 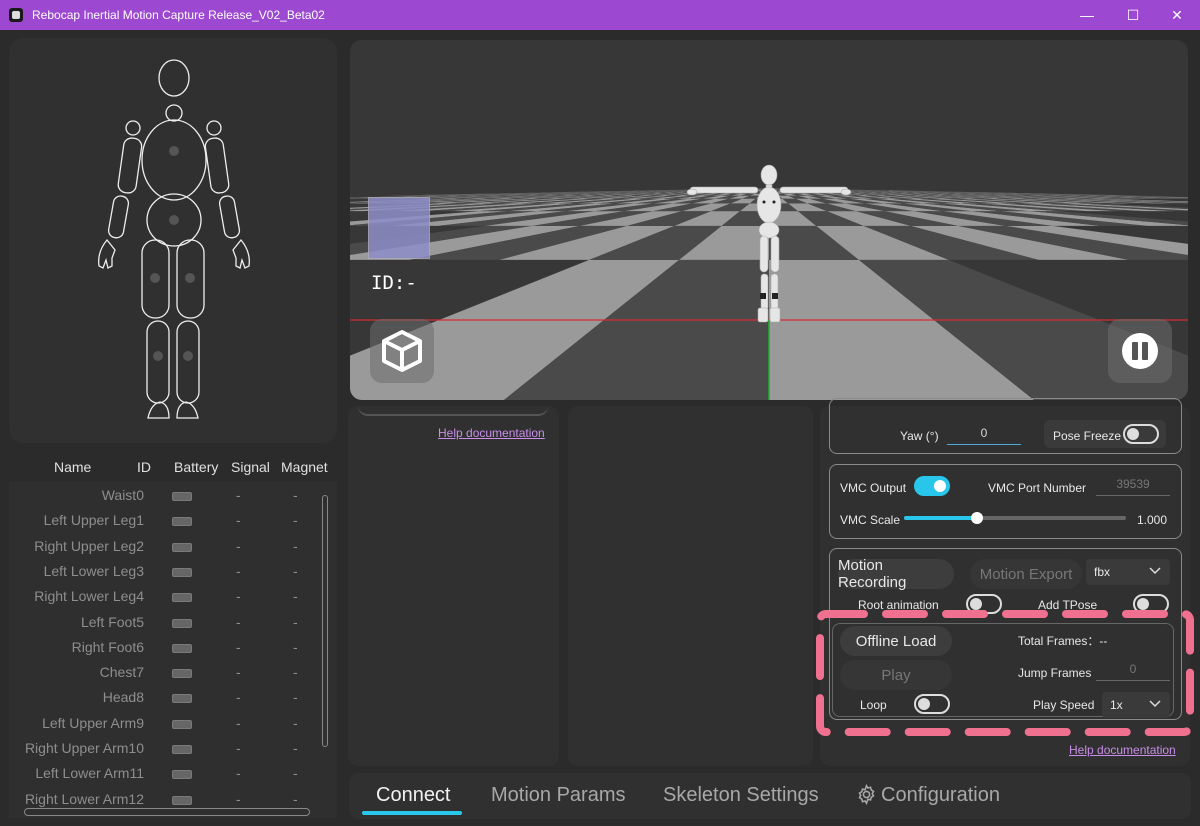 I want to click on pose-freeze-toggle, so click(x=1141, y=434).